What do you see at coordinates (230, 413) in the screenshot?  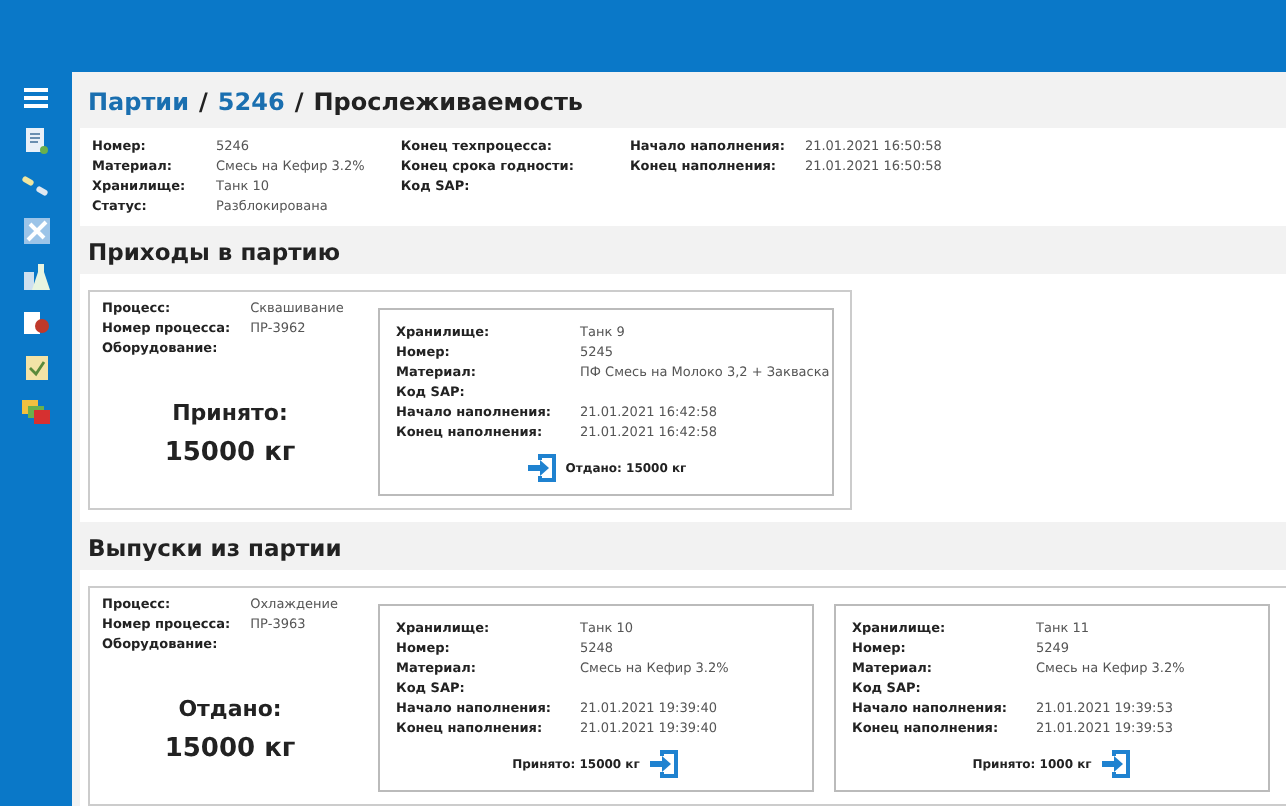 I see `total-label: Принято:` at bounding box center [230, 413].